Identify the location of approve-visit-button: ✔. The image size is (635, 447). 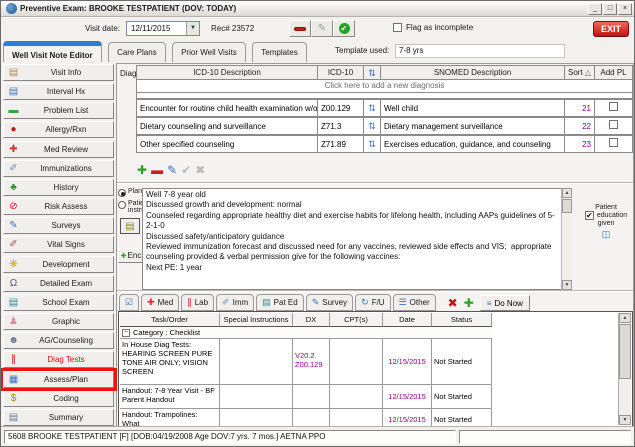
(344, 28).